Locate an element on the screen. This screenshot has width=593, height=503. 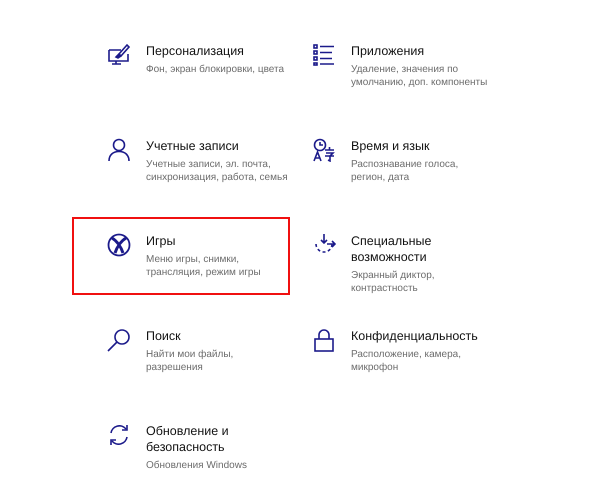
category-description: Удаление, значения по умолчанию, доп. компоненты is located at coordinates (419, 76).